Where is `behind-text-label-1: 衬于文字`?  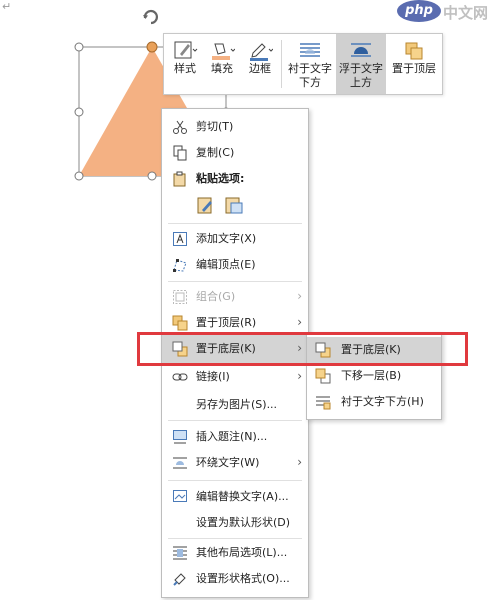
behind-text-label-1: 衬于文字 is located at coordinates (310, 68).